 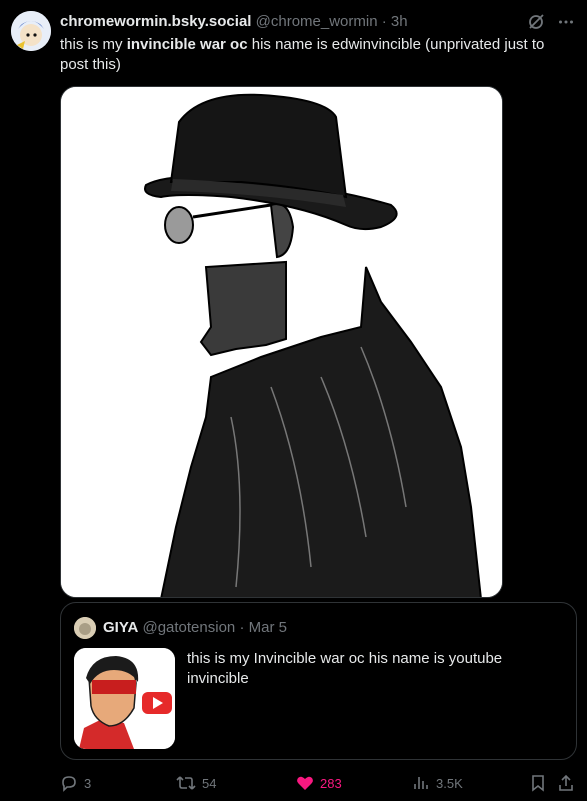 I want to click on bookmark-icon, so click(x=538, y=783).